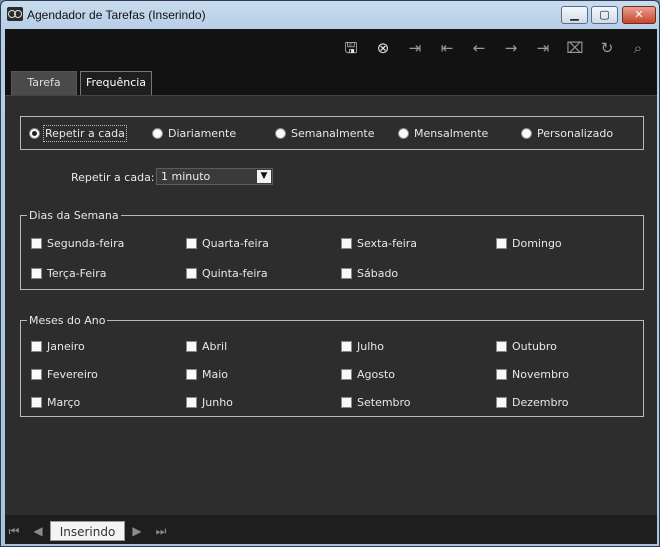 This screenshot has height=547, width=660. I want to click on radio-mensalmente: Mensalmente, so click(443, 133).